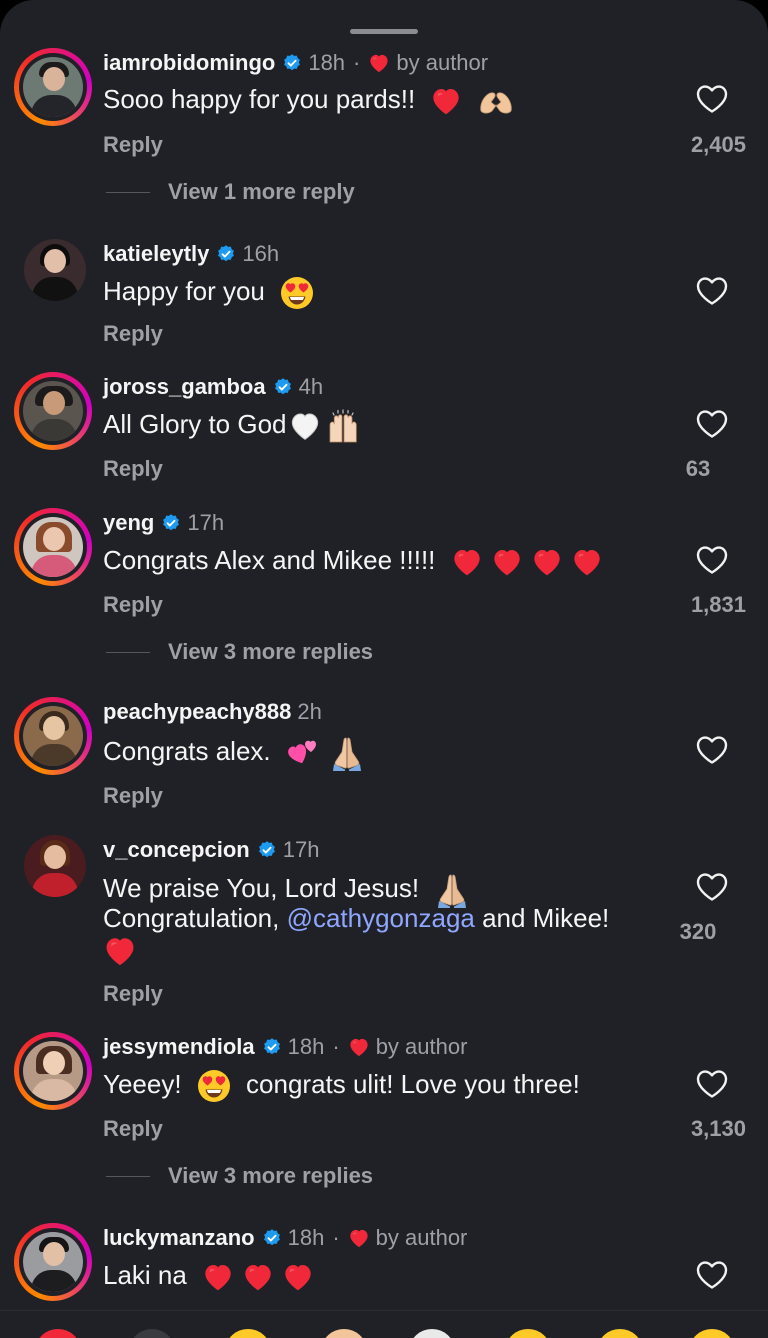  I want to click on comment-body: Congrats alex., so click(187, 750).